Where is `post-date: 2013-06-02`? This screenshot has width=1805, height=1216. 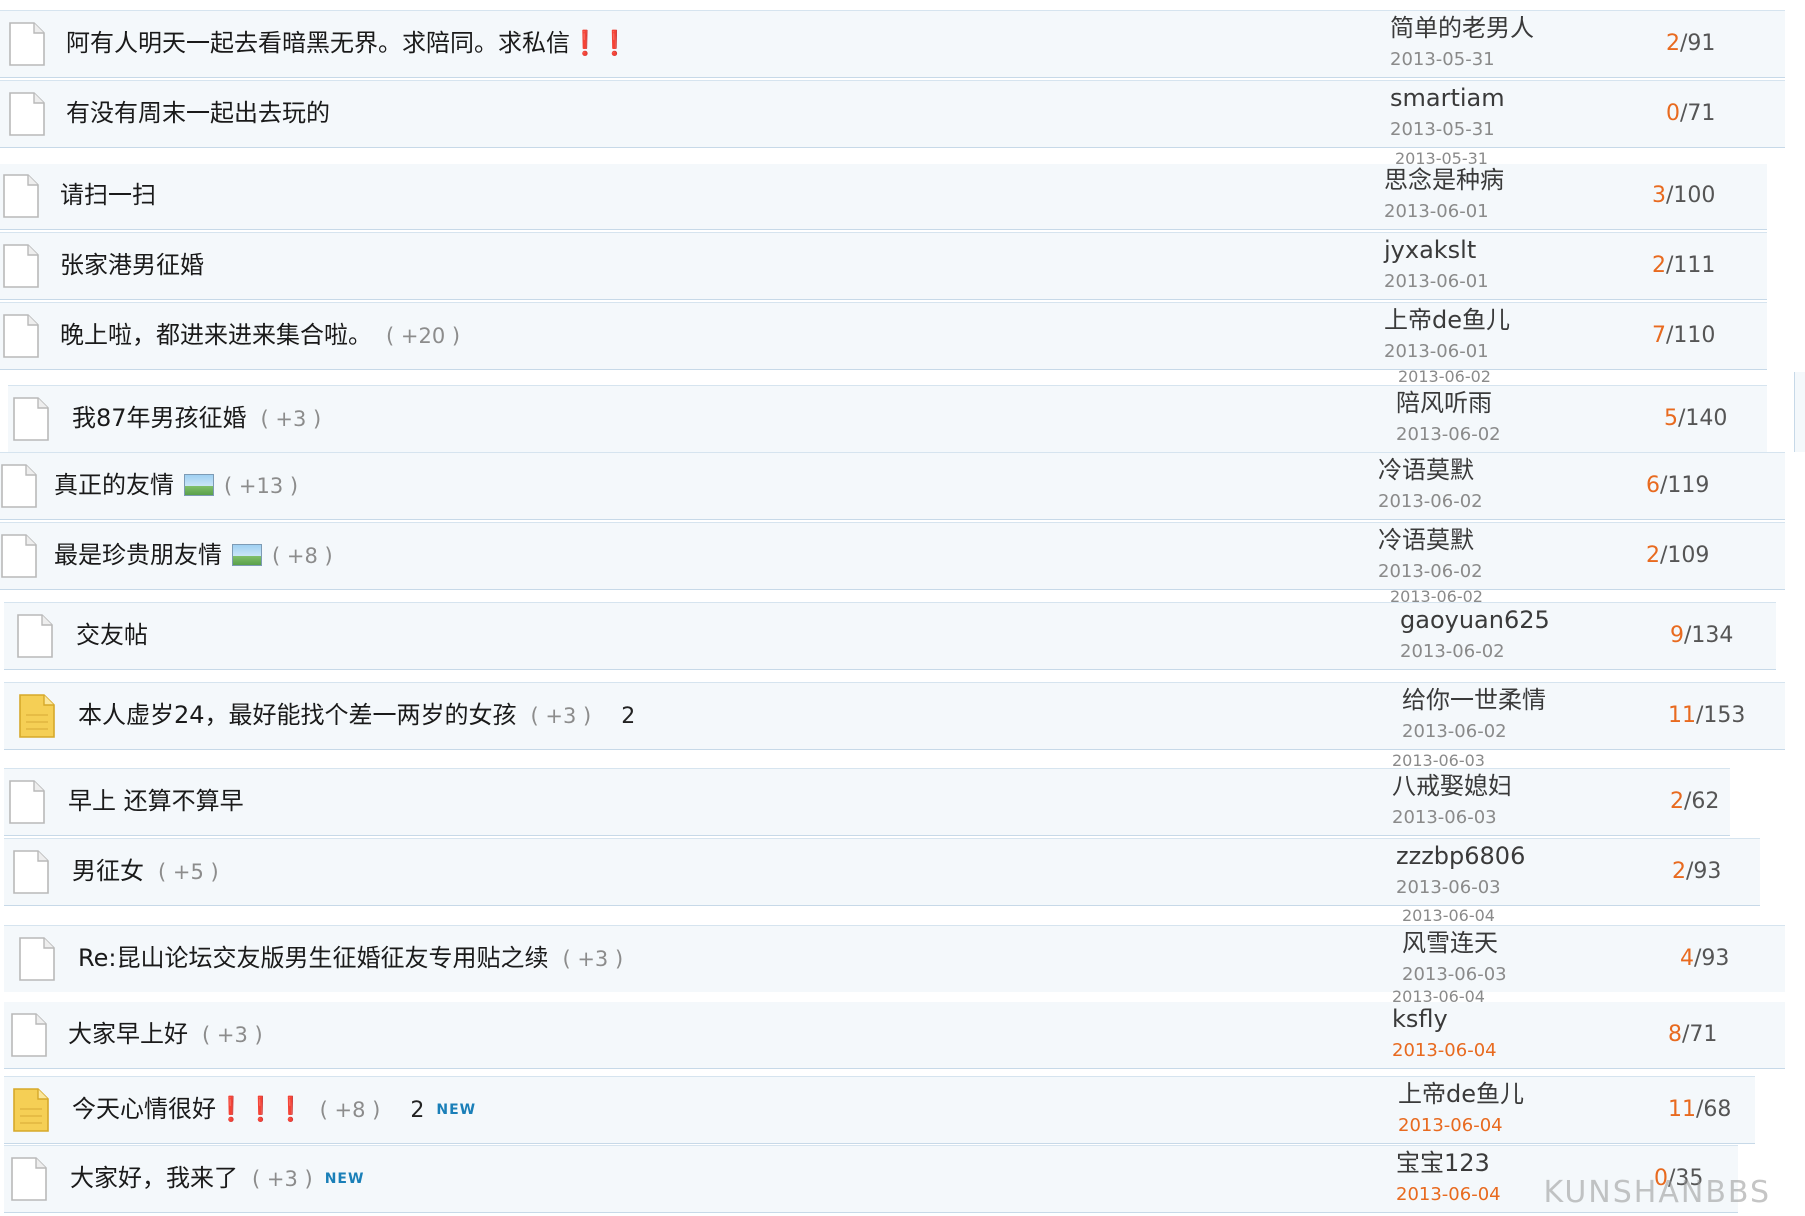 post-date: 2013-06-02 is located at coordinates (1430, 501).